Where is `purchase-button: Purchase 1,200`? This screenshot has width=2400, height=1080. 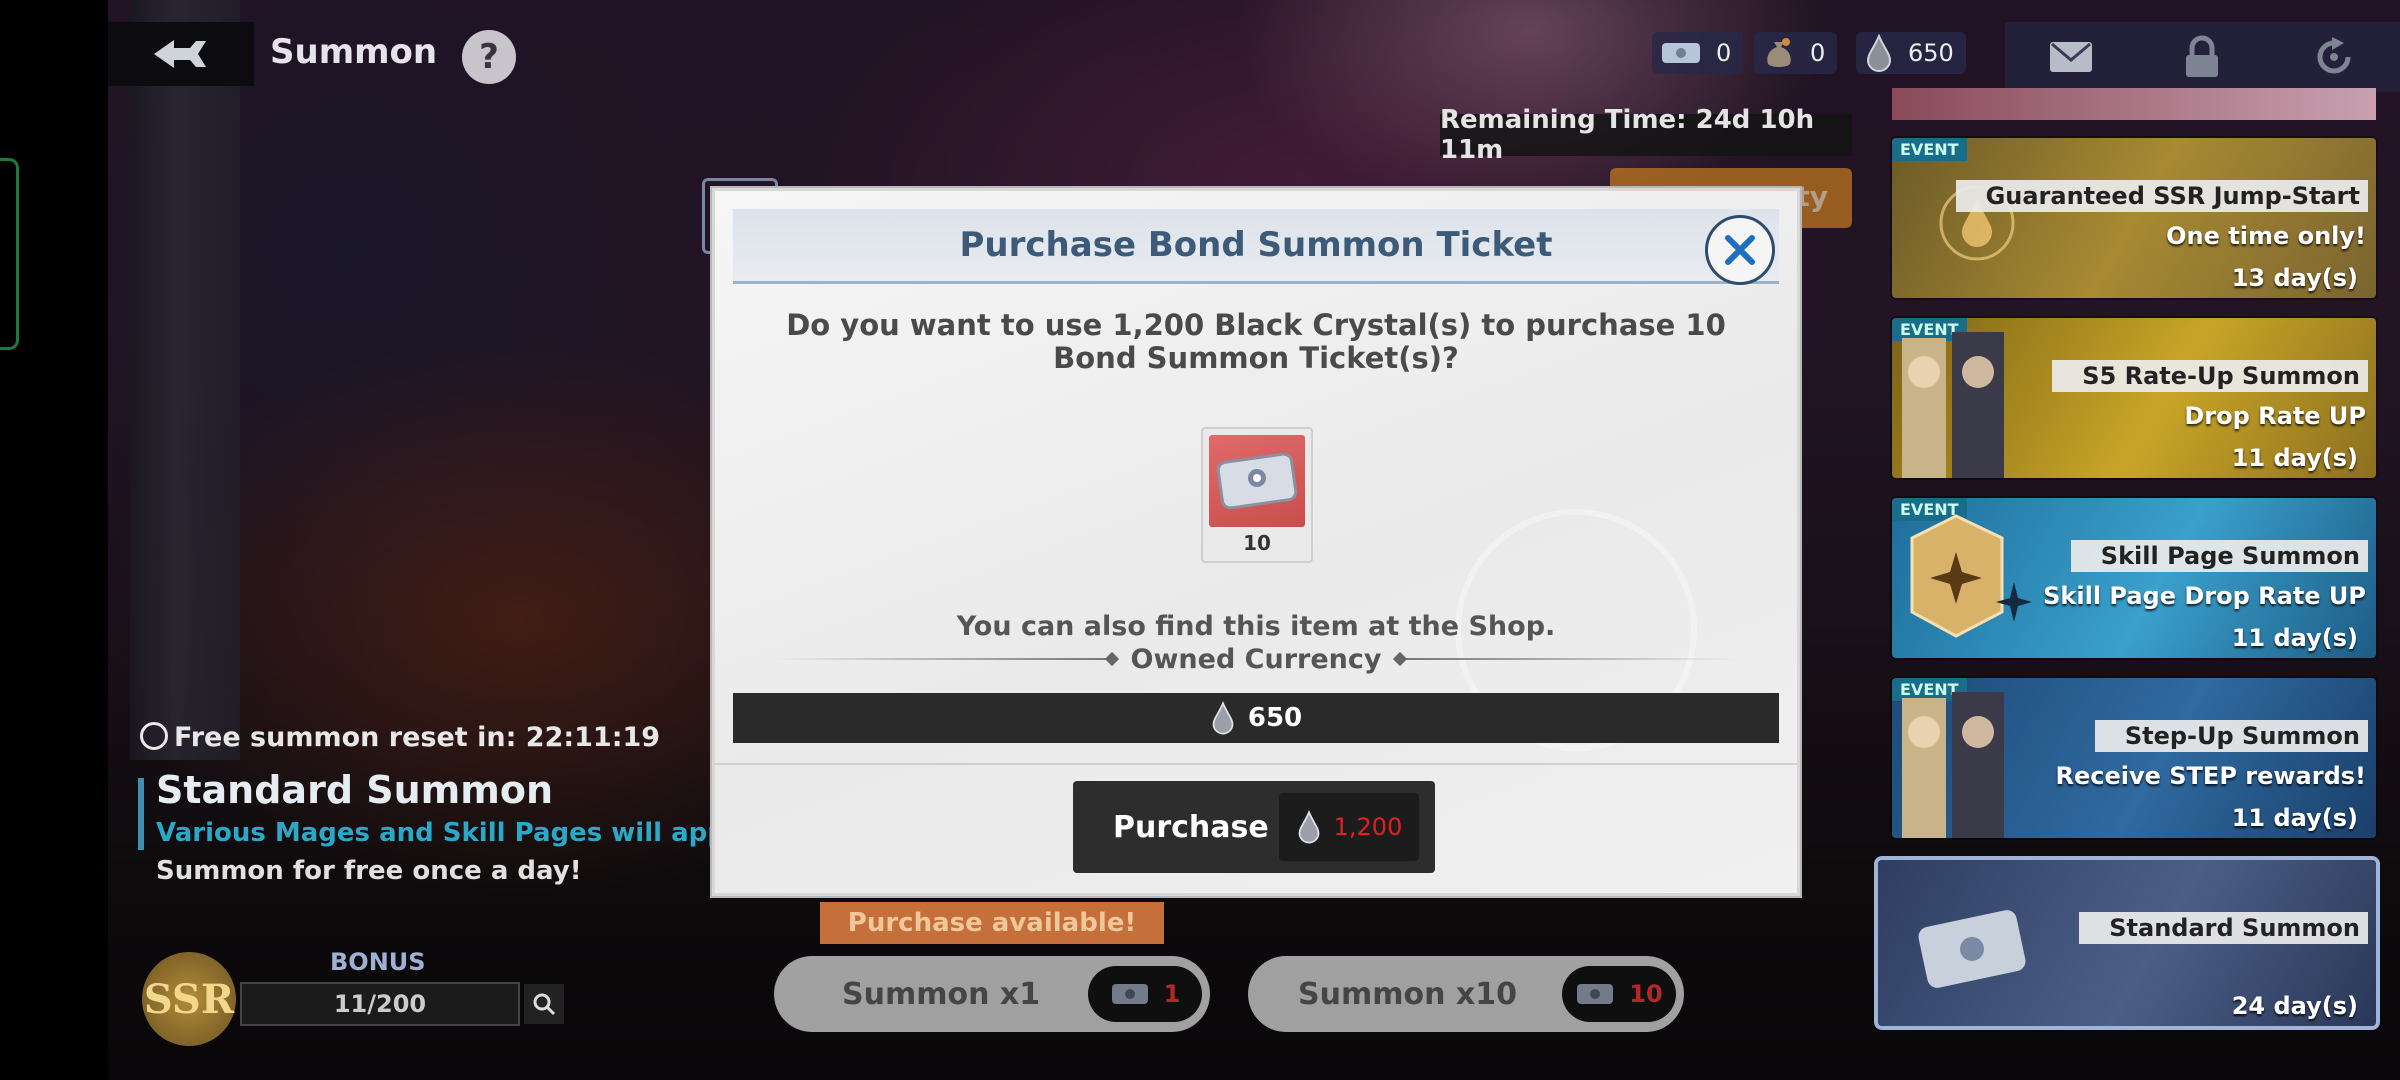
purchase-button: Purchase 1,200 is located at coordinates (1254, 827).